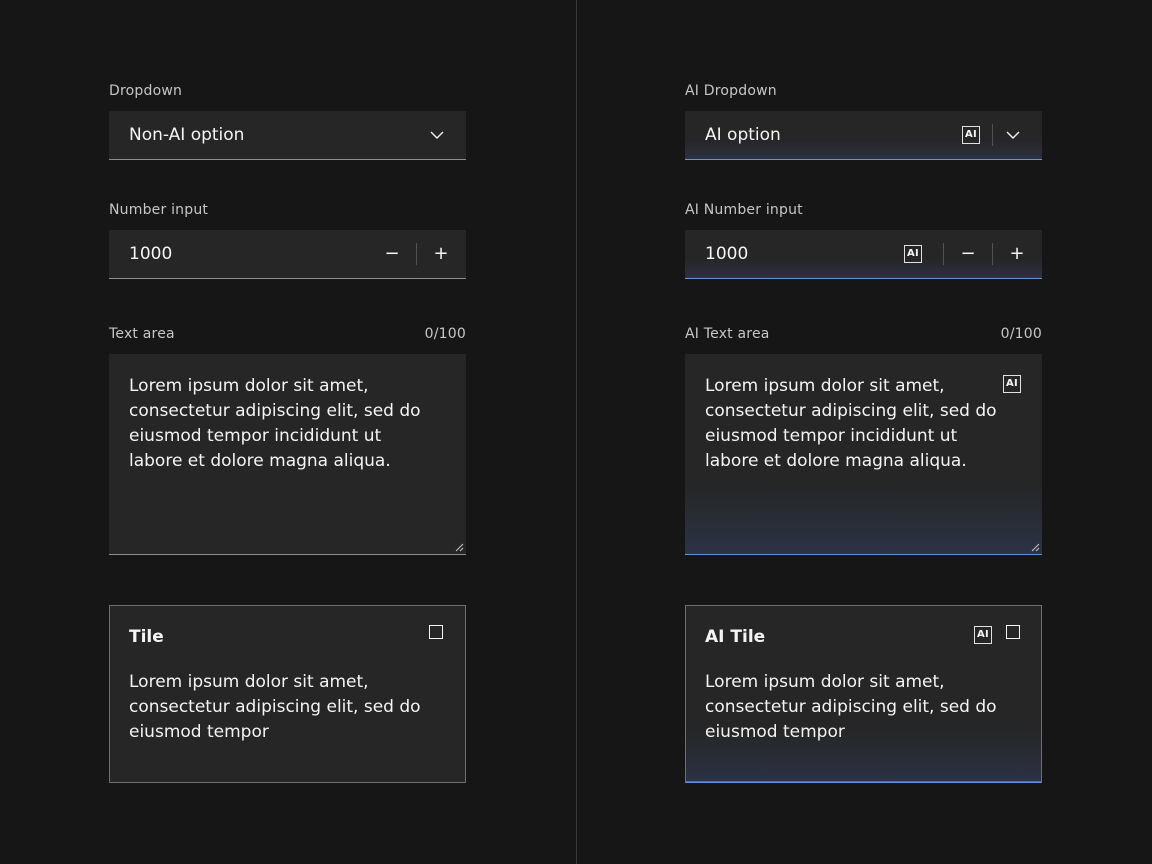  I want to click on number-input-value: 1000, so click(150, 254).